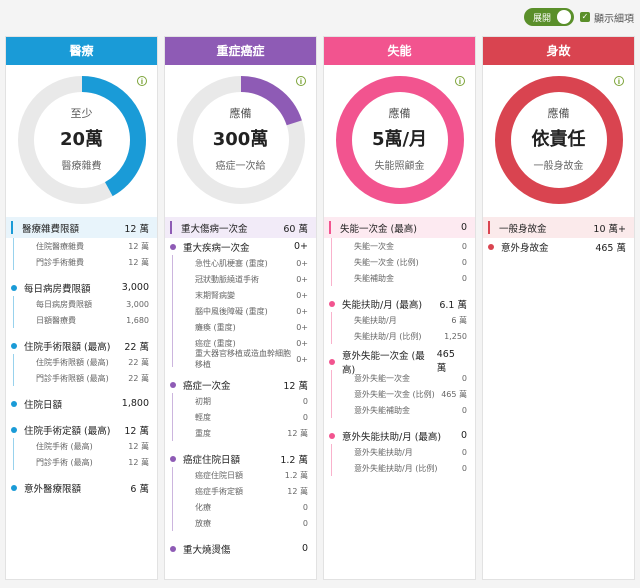 The height and width of the screenshot is (588, 640). Describe the element at coordinates (81, 287) in the screenshot. I see `detail-row: 每日病房費限額 3,000` at that location.